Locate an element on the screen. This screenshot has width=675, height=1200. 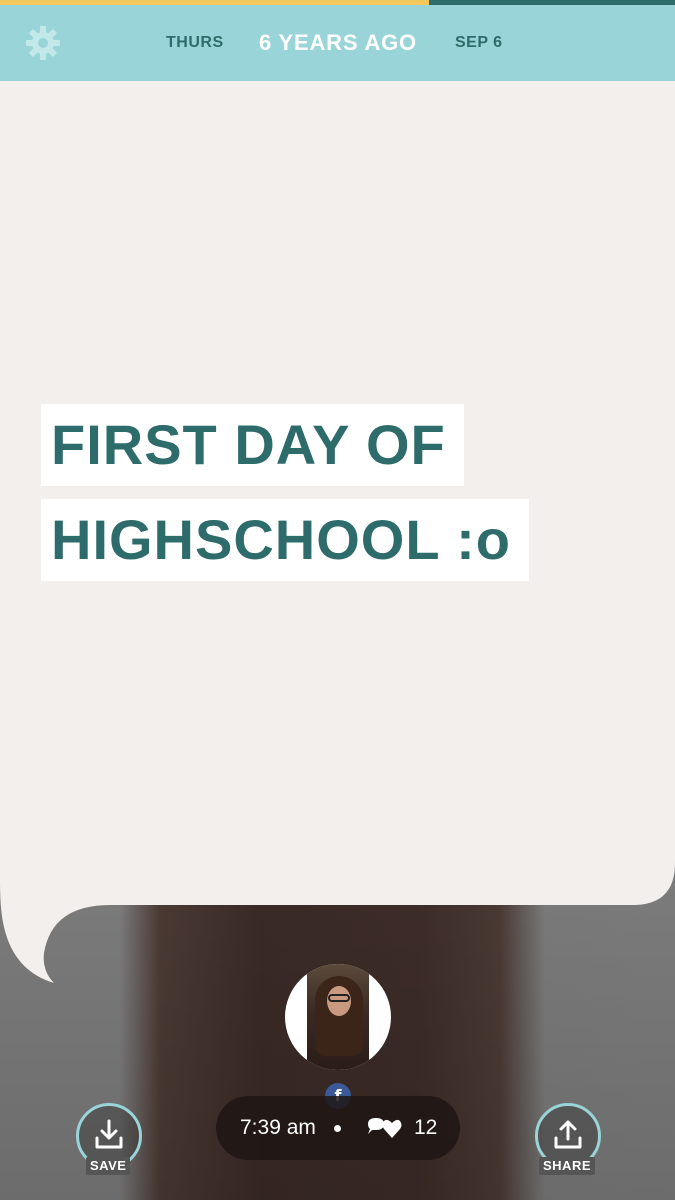
avatar-glasses is located at coordinates (339, 998).